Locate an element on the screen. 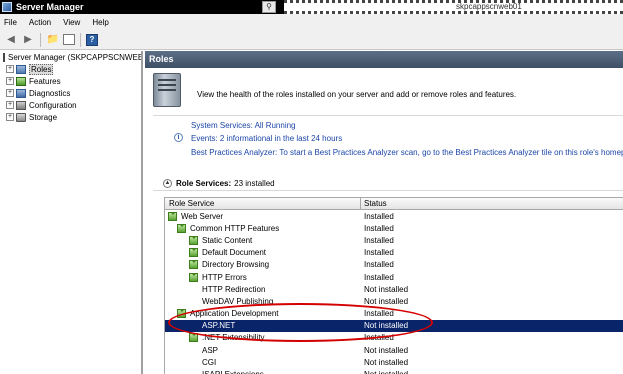 Image resolution: width=623 pixels, height=374 pixels. roles-server-icon is located at coordinates (167, 90).